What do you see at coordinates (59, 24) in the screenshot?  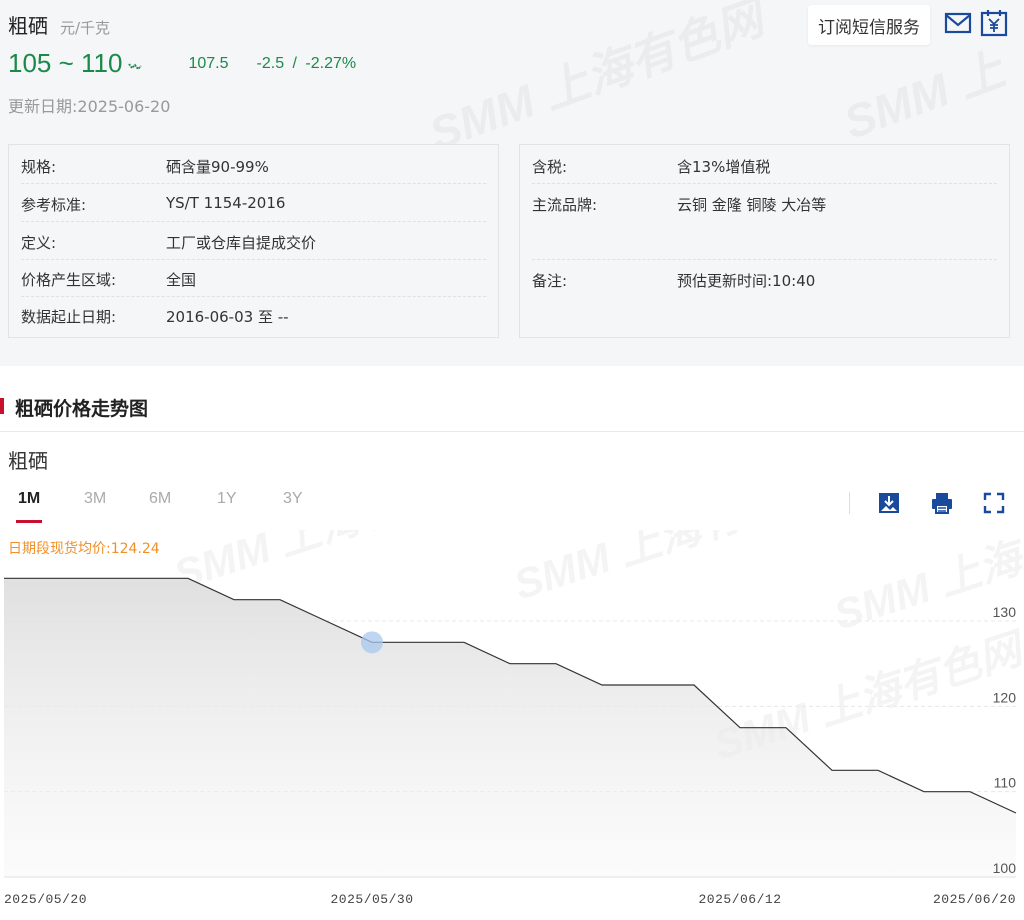 I see `title-row: 粗硒 元/千克` at bounding box center [59, 24].